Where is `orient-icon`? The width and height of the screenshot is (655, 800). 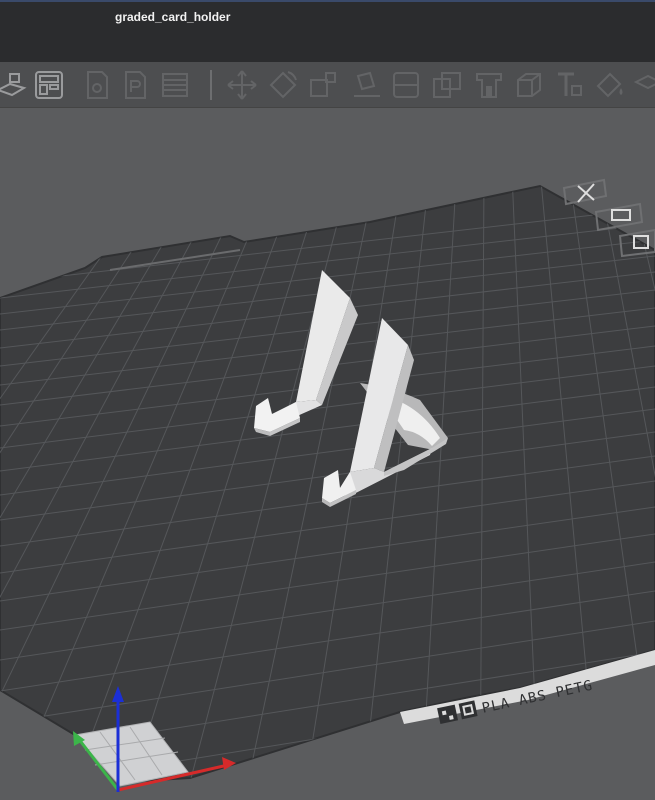
orient-icon is located at coordinates (97, 85).